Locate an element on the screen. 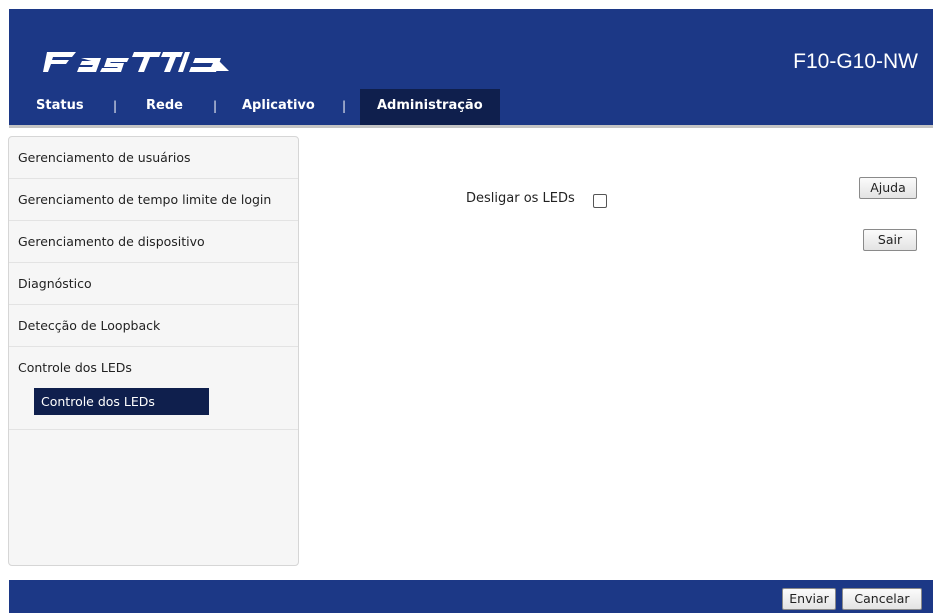 The width and height of the screenshot is (933, 613). nav-divider is located at coordinates (471, 126).